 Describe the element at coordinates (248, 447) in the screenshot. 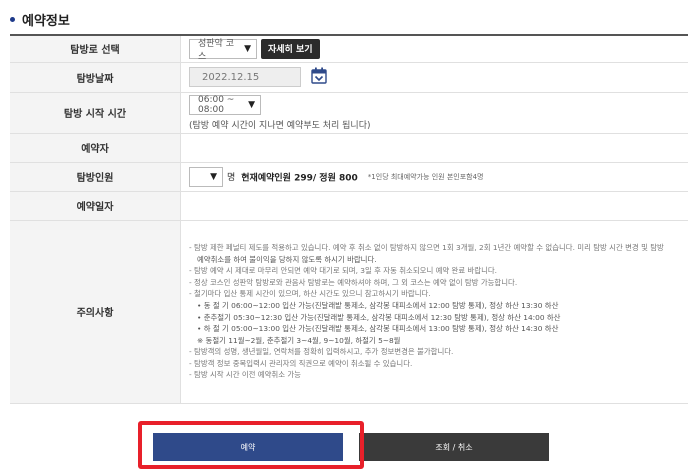

I see `reserve-button: 예약` at that location.